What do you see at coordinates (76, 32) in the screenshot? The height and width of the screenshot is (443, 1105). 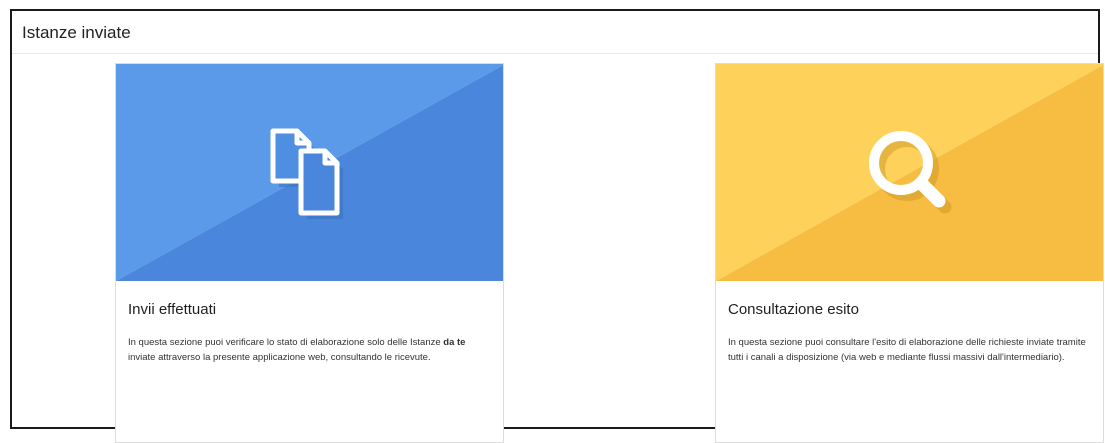 I see `section-title: Istanze inviate` at bounding box center [76, 32].